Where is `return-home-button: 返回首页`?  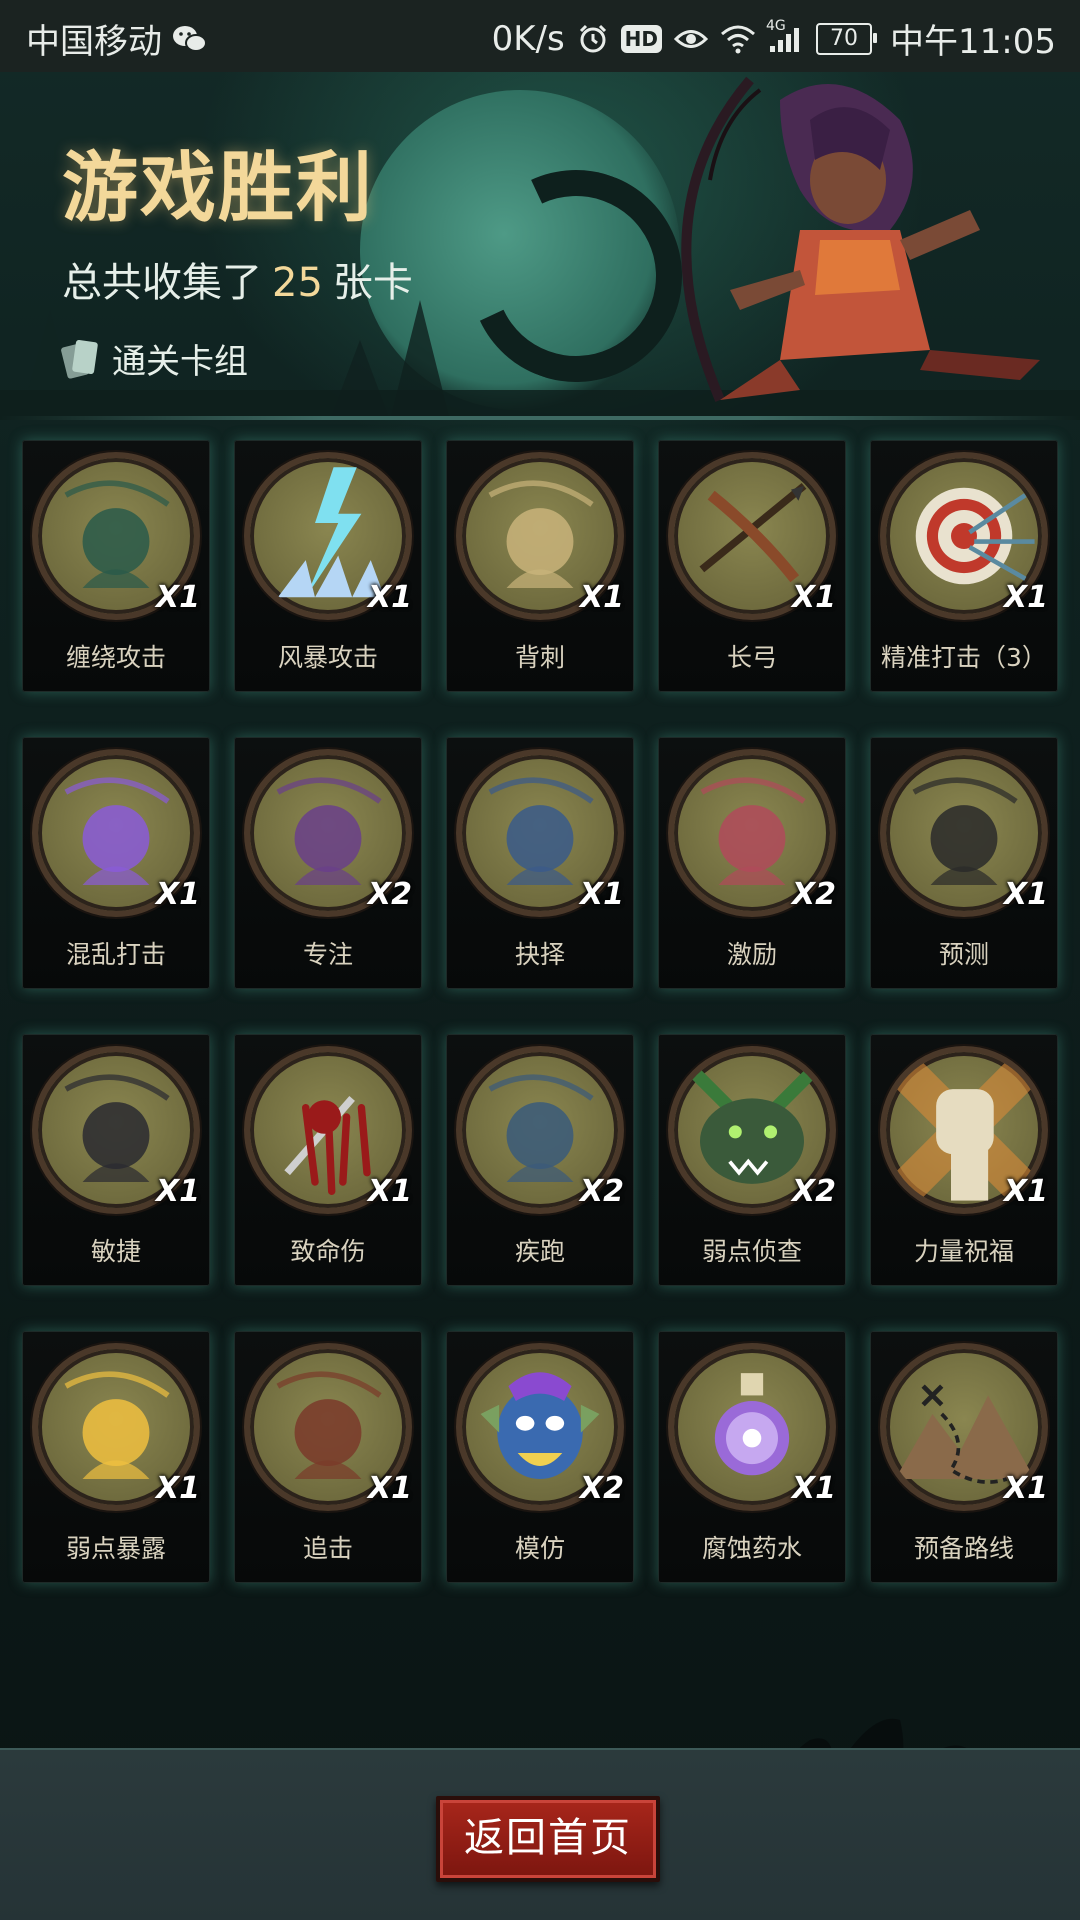
return-home-button: 返回首页 is located at coordinates (548, 1839).